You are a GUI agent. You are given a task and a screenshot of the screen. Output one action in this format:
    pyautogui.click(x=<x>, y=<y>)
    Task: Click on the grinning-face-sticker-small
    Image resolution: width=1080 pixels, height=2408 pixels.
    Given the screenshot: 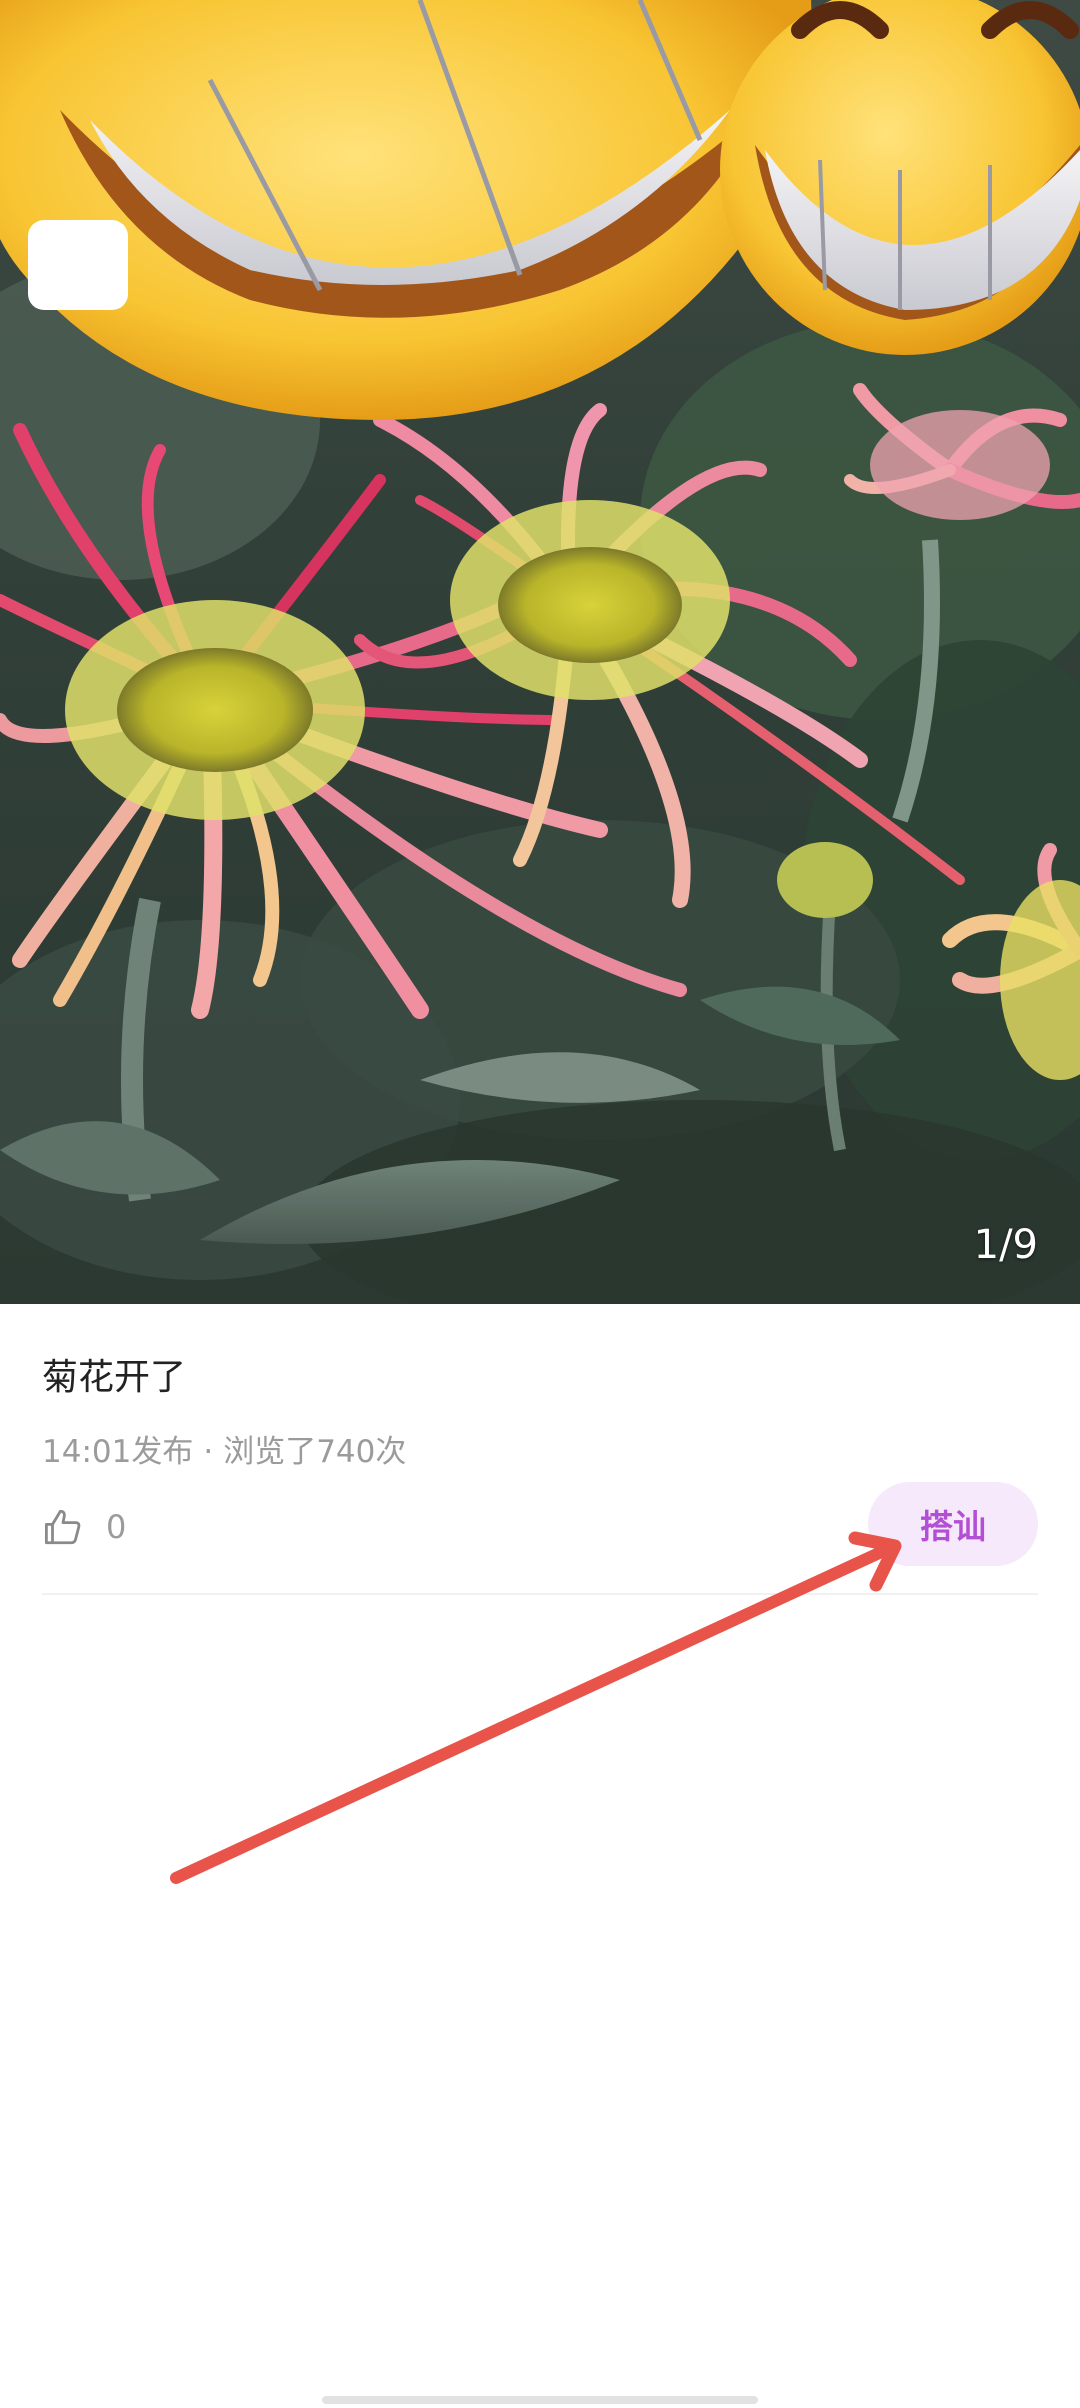 What is the action you would take?
    pyautogui.click(x=900, y=177)
    